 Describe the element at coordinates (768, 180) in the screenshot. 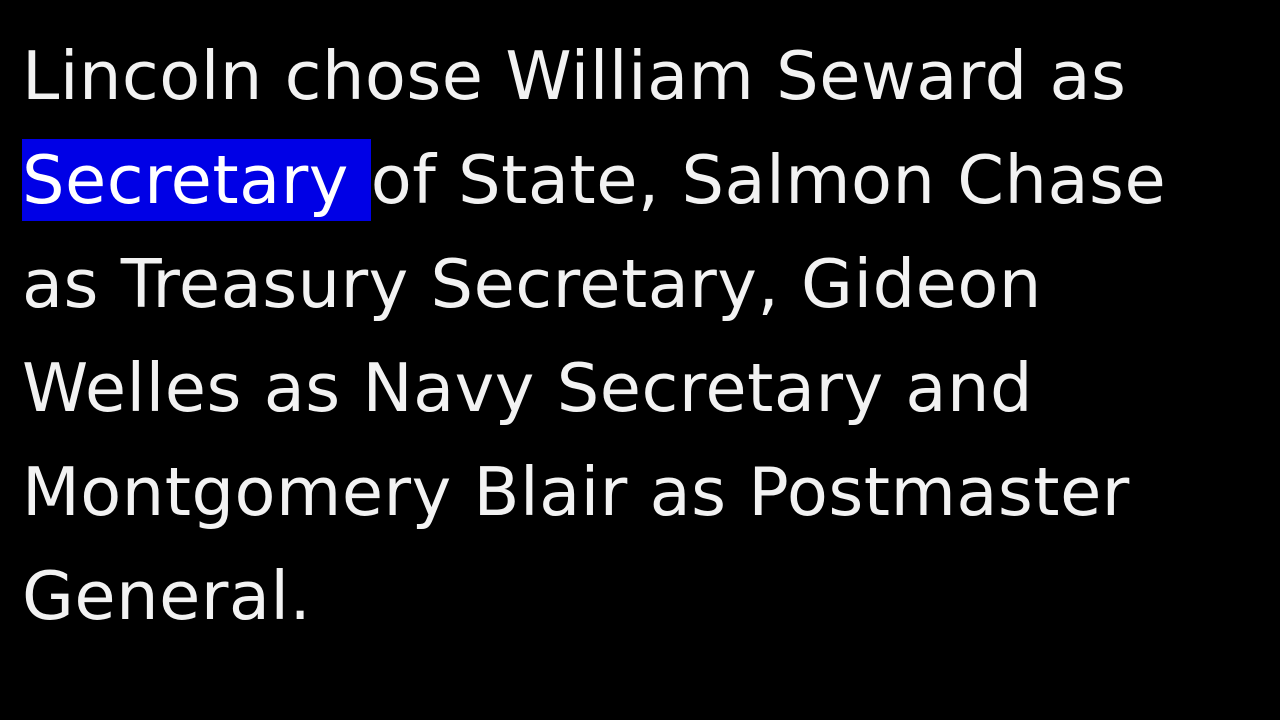

I see `caption-line-2-rest: of State, Salmon Chase` at that location.